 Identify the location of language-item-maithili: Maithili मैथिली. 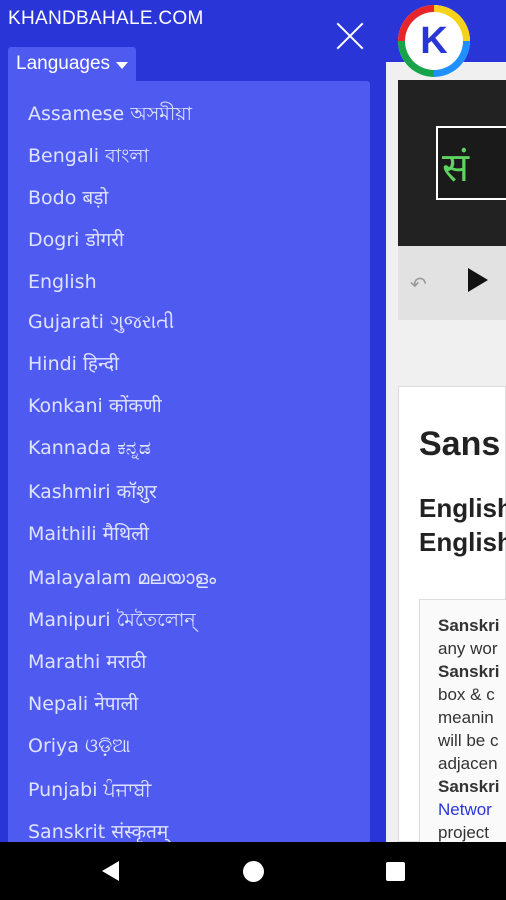
(88, 534).